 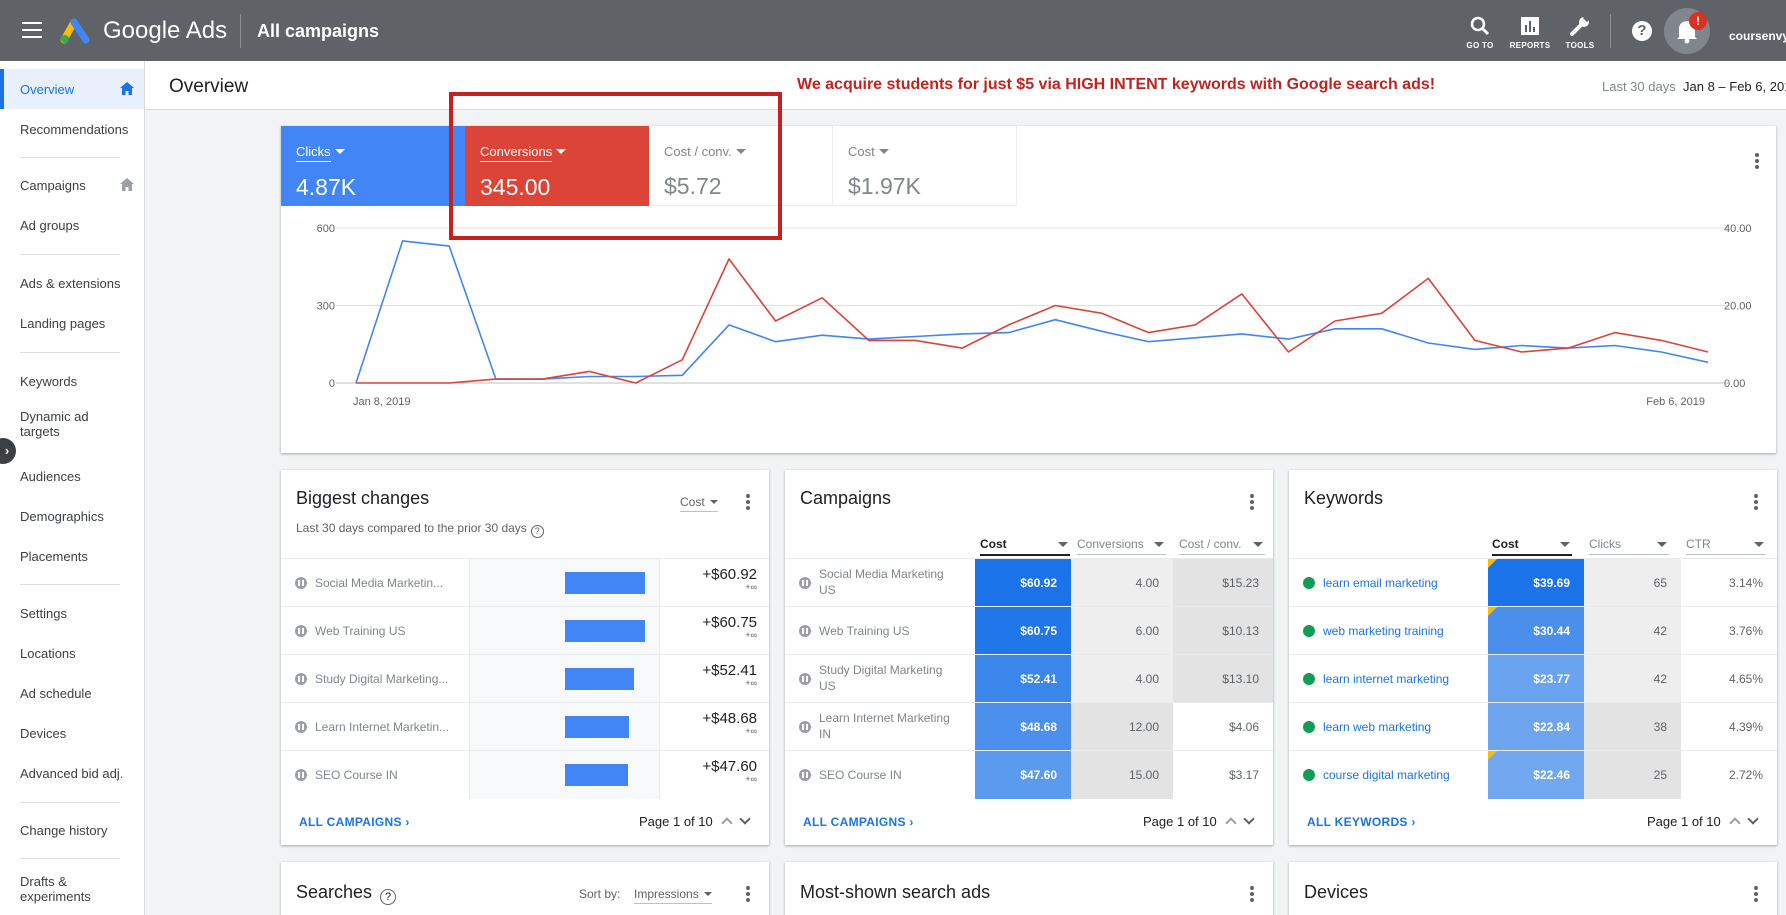 What do you see at coordinates (1757, 36) in the screenshot?
I see `account-name: coursenvy` at bounding box center [1757, 36].